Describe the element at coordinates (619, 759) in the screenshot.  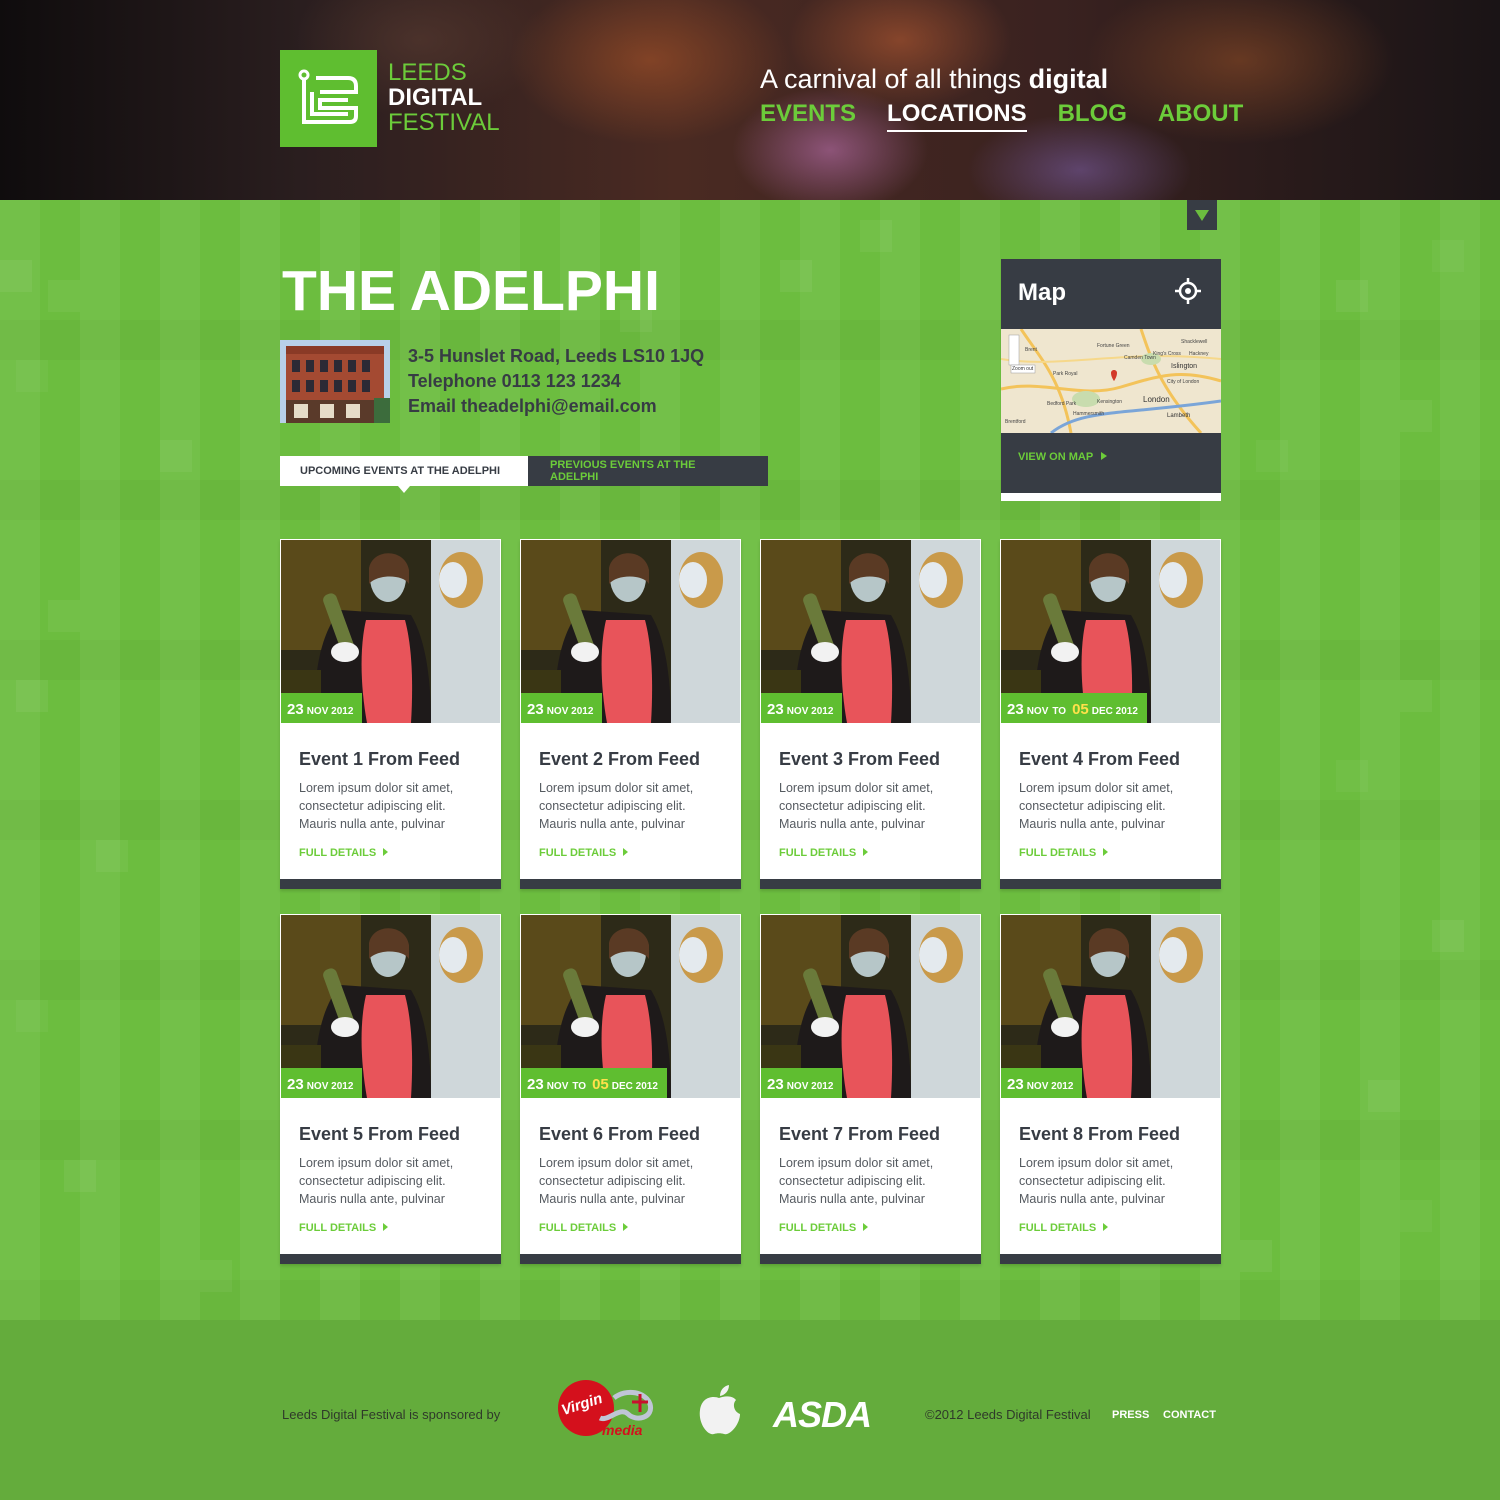
I see `event-title: Event 2 From Feed` at that location.